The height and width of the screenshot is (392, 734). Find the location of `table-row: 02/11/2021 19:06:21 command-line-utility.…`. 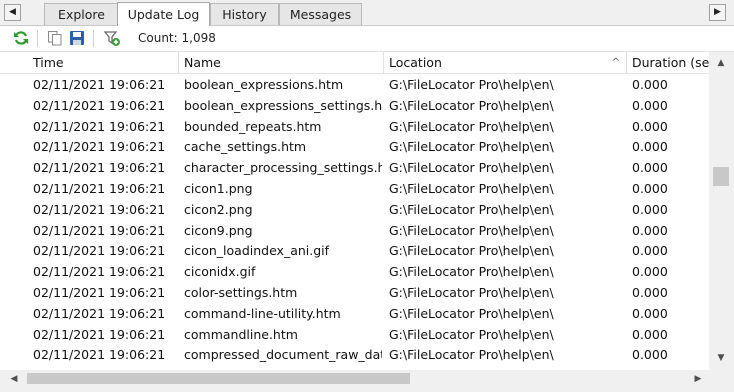

table-row: 02/11/2021 19:06:21 command-line-utility.… is located at coordinates (354, 313).